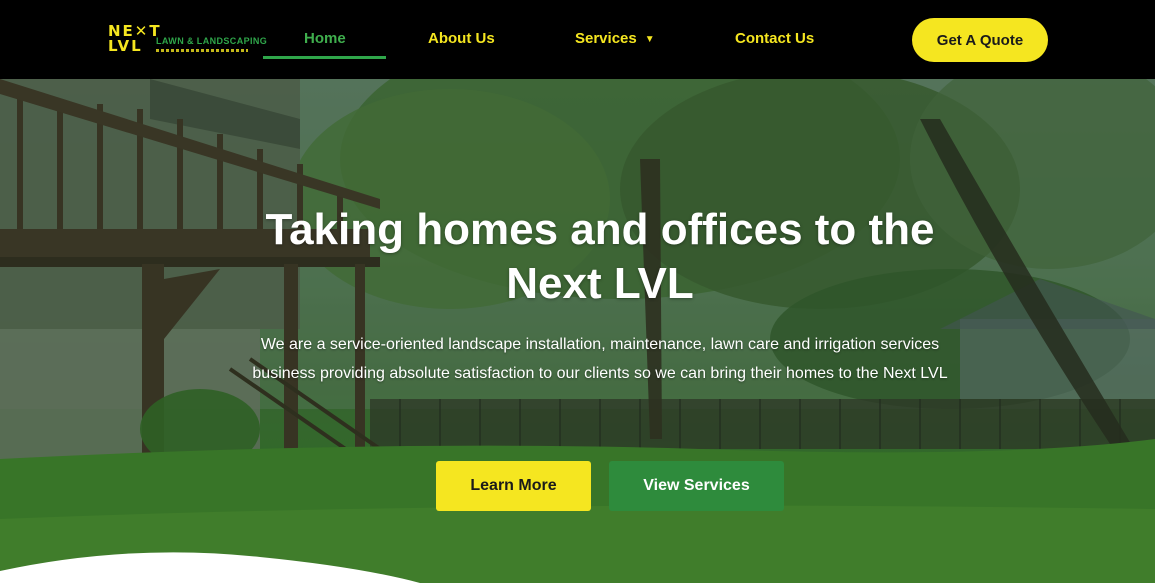  I want to click on nav-services: Services ▼, so click(615, 38).